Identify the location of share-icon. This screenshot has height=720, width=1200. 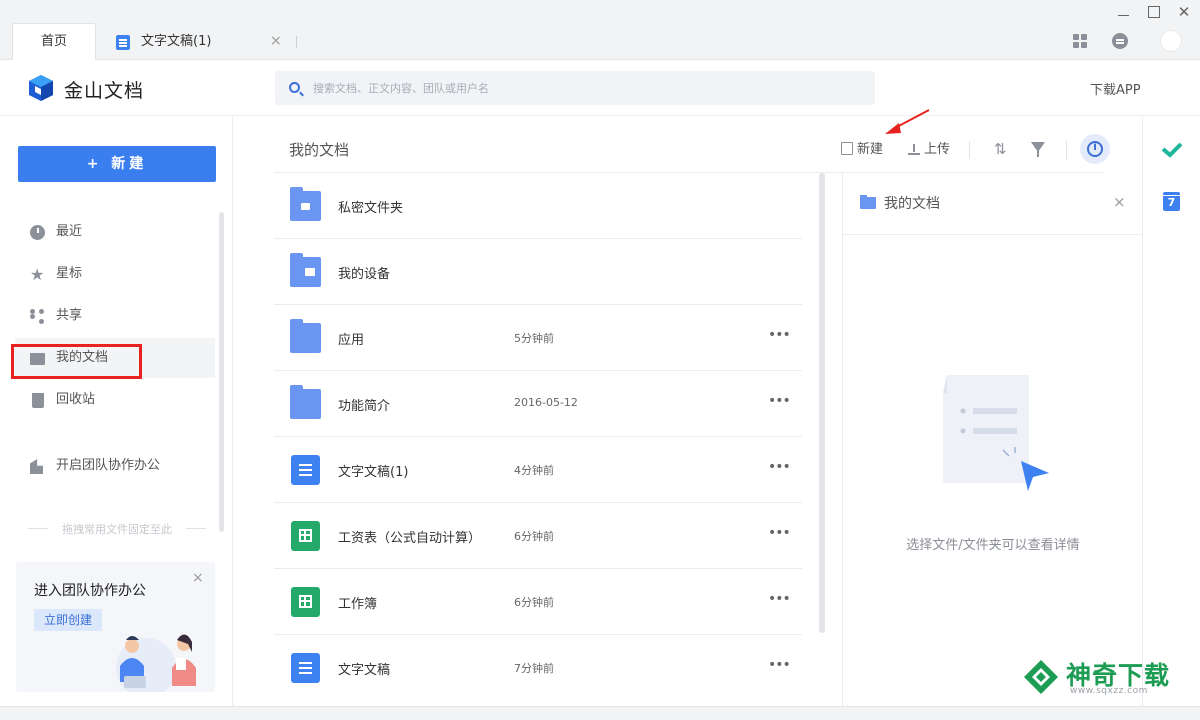
(37, 316).